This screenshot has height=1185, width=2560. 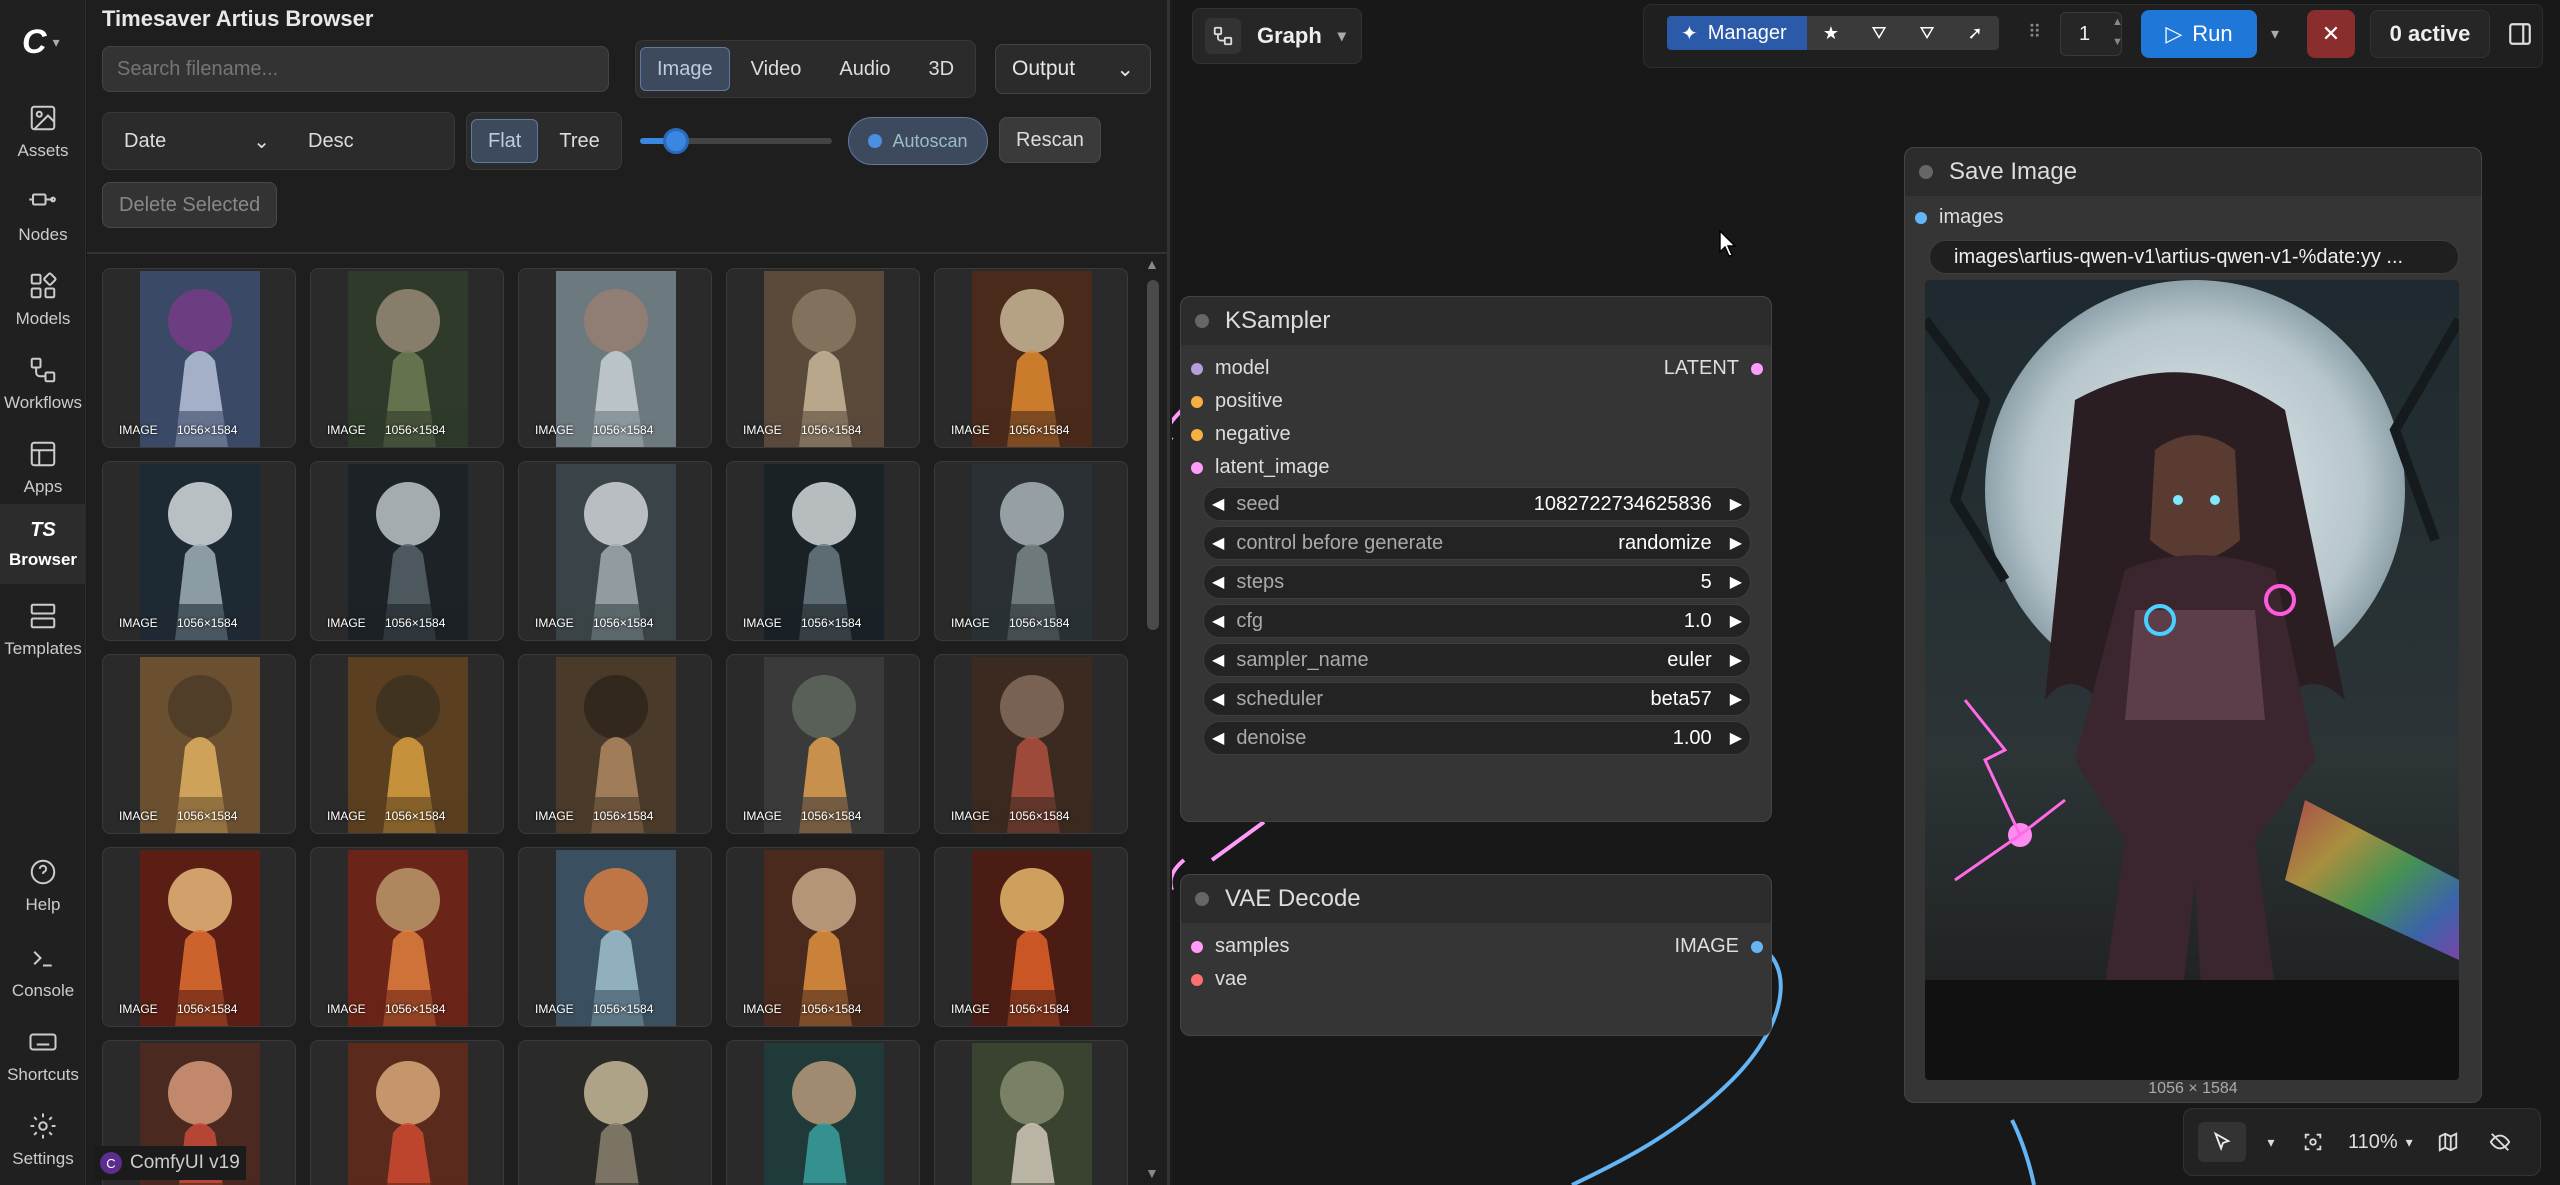 I want to click on queue-stepper: ▲ ▼, so click(x=2117, y=32).